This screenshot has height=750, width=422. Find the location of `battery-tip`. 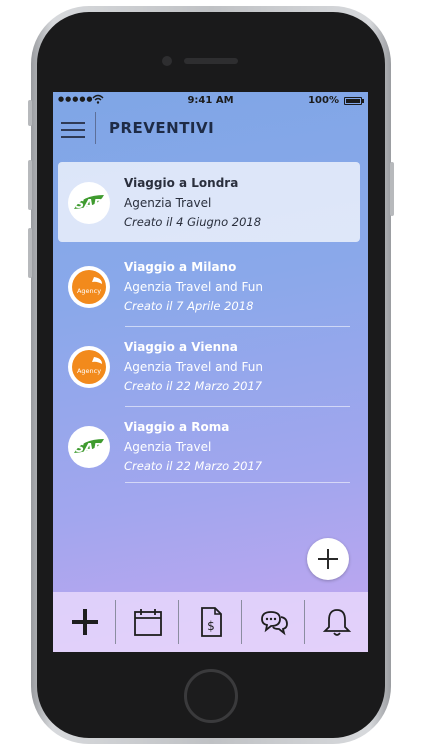

battery-tip is located at coordinates (363, 101).